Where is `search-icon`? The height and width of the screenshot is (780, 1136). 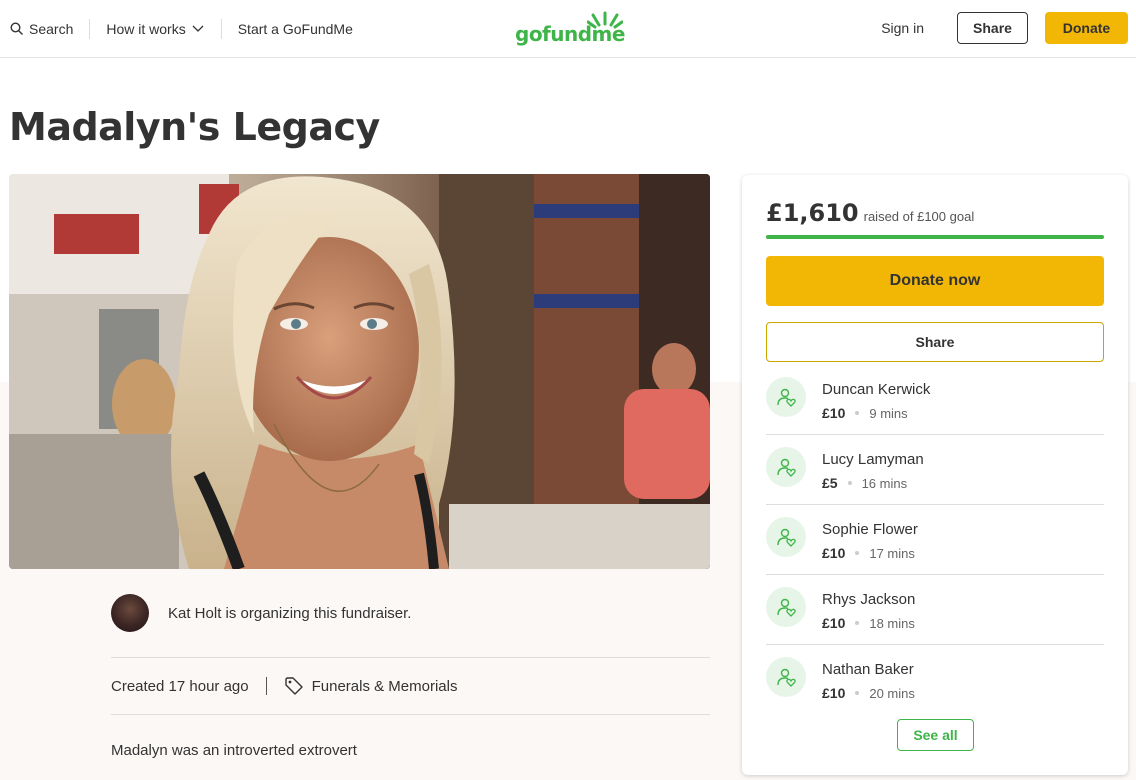 search-icon is located at coordinates (16, 28).